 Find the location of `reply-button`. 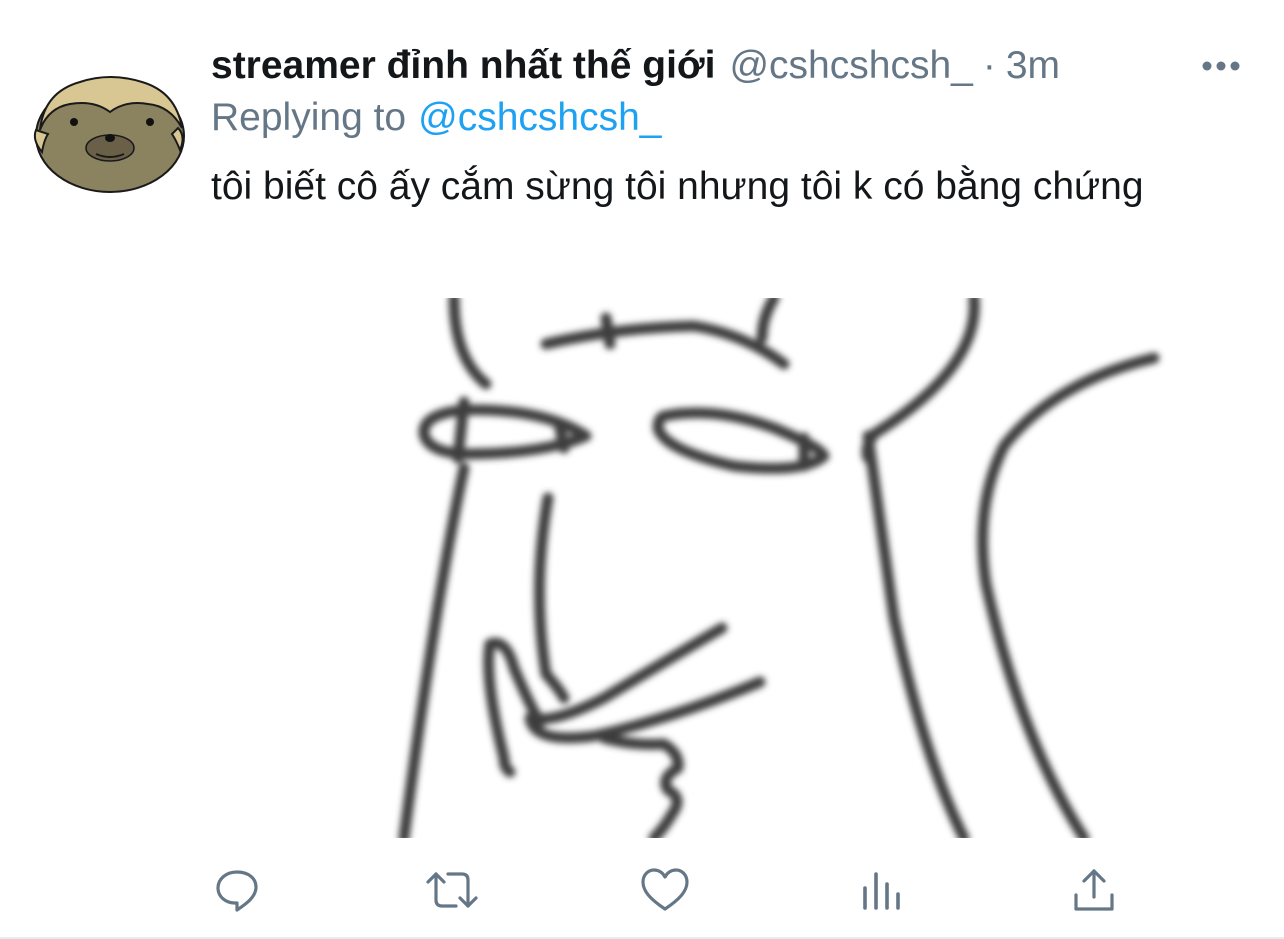

reply-button is located at coordinates (237, 890).